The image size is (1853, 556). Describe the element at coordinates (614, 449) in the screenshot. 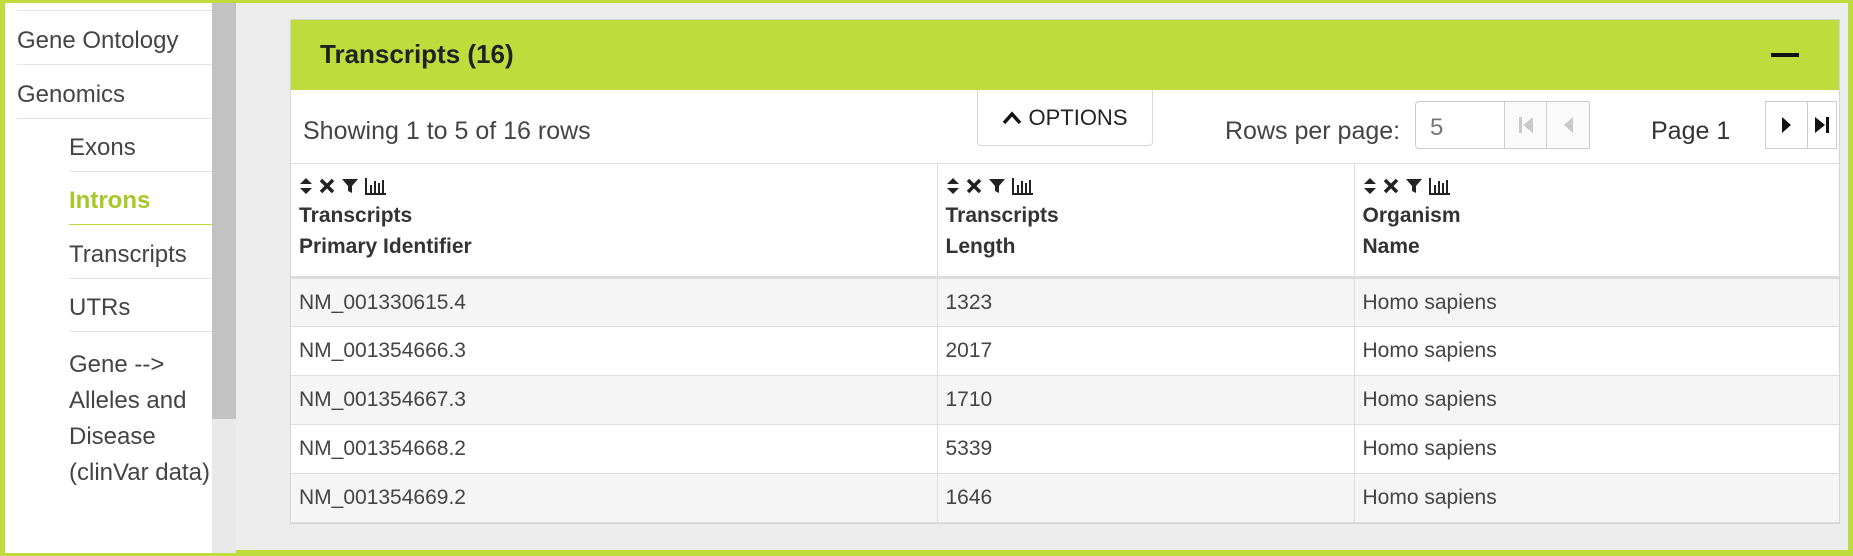

I see `cell-primary-identifier: NM_001354668.2` at that location.